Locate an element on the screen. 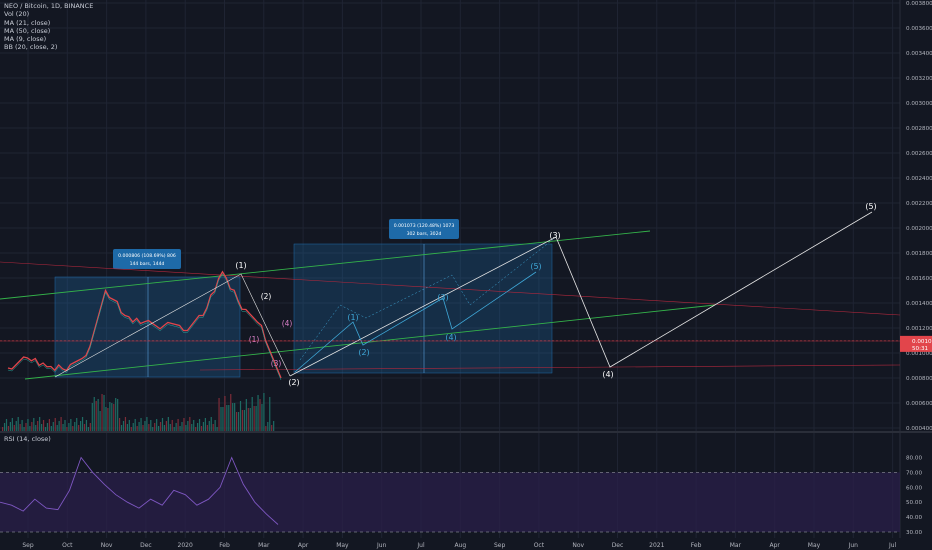 Image resolution: width=932 pixels, height=550 pixels. price-tick-label: 0.003400 is located at coordinates (919, 54).